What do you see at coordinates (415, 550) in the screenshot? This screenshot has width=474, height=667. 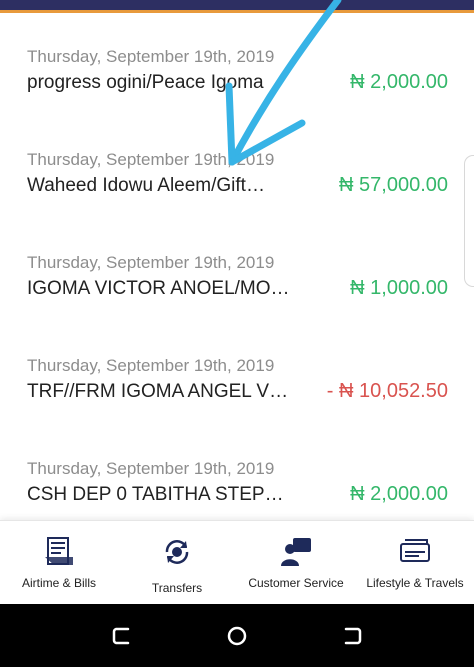 I see `ticket-icon` at bounding box center [415, 550].